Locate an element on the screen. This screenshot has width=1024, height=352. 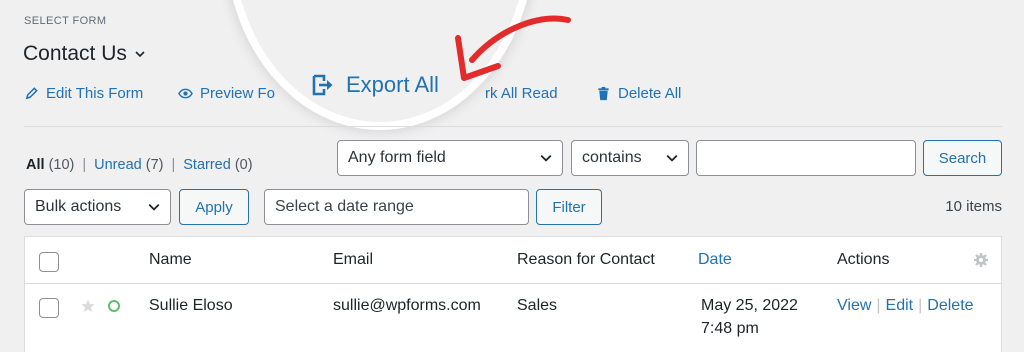
delete-all-label: Delete All is located at coordinates (650, 93).